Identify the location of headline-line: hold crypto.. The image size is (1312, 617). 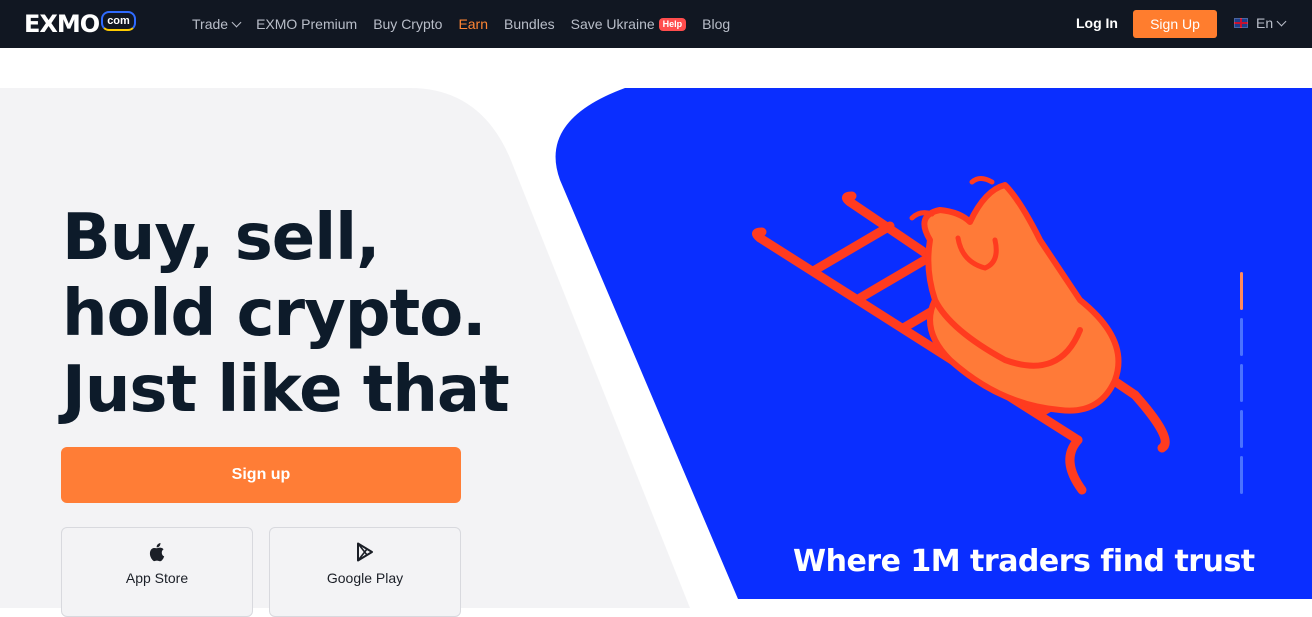
(274, 314).